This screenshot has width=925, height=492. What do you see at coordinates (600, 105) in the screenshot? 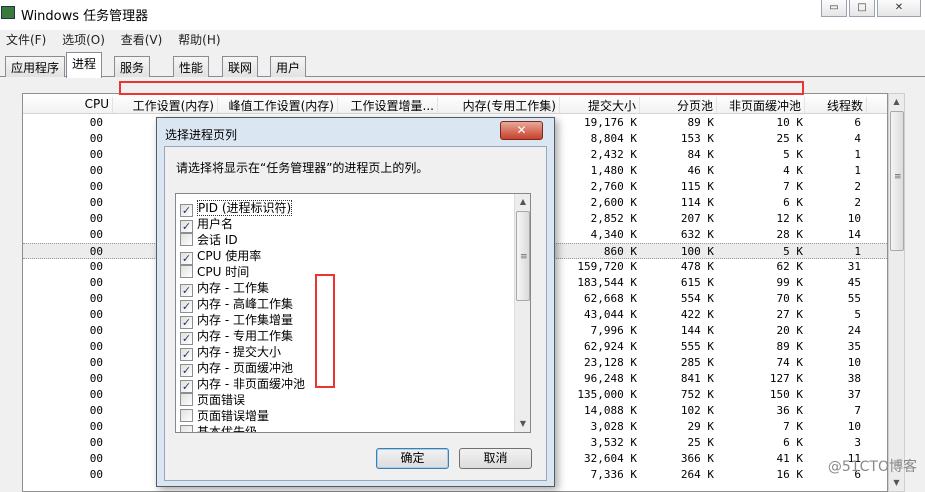
I see `col-commit-size: 提交大小` at bounding box center [600, 105].